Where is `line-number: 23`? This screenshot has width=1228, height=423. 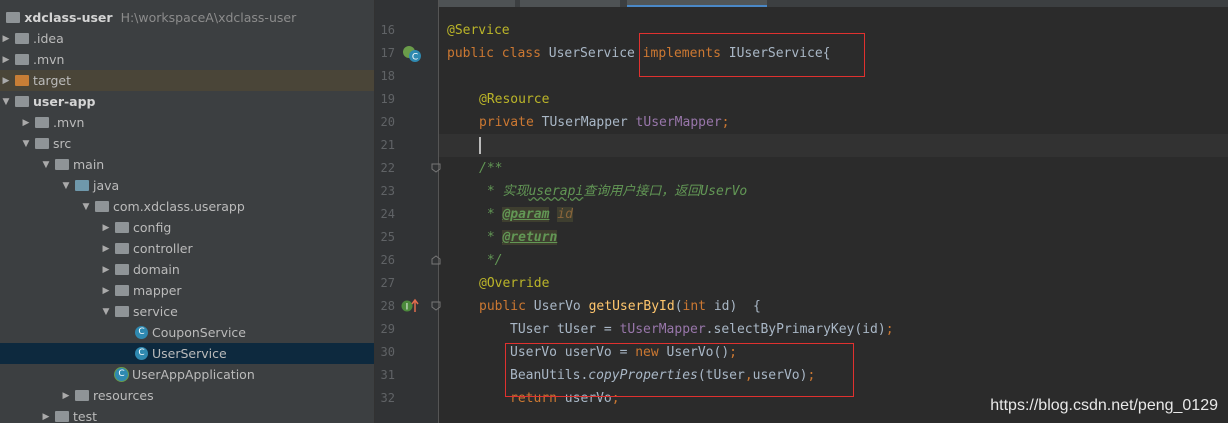
line-number: 23 is located at coordinates (387, 191).